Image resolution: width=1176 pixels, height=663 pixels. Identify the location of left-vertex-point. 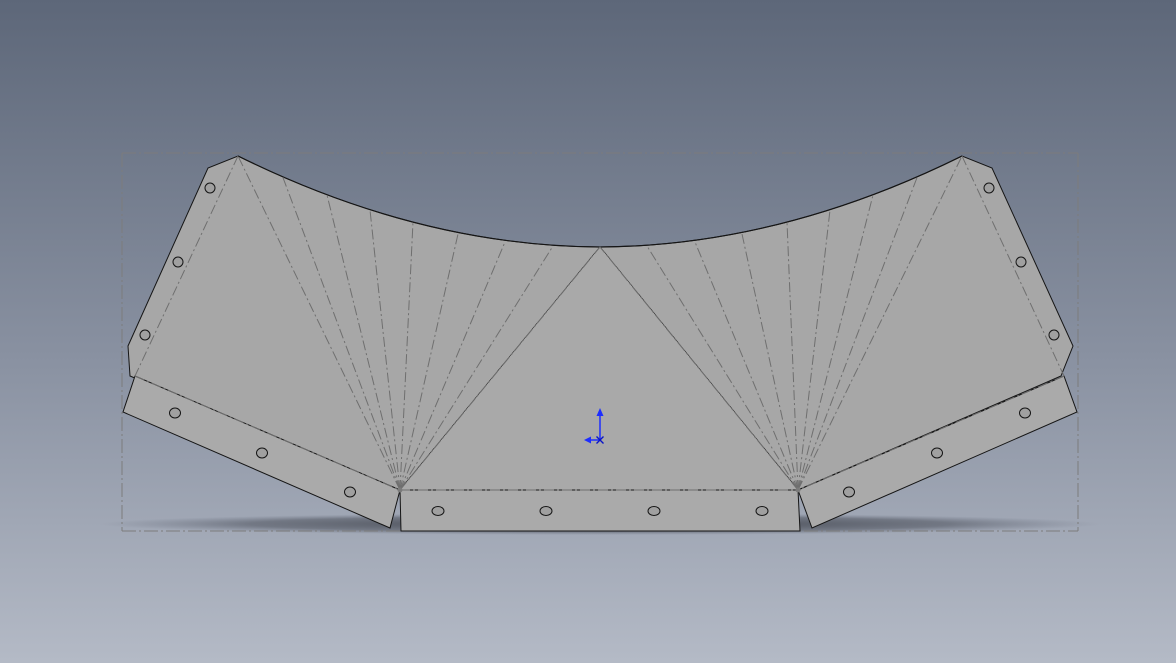
(400, 490).